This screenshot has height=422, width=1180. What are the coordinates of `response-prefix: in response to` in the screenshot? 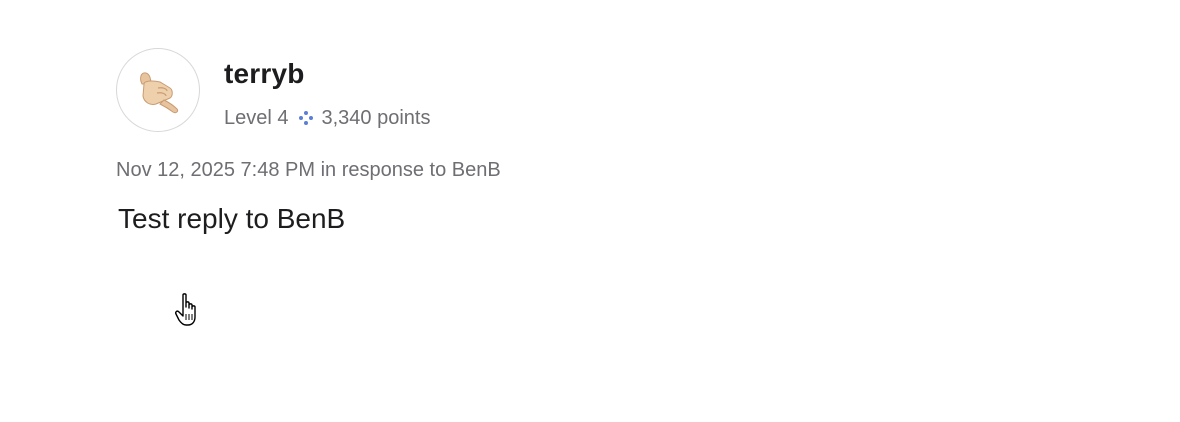 It's located at (383, 170).